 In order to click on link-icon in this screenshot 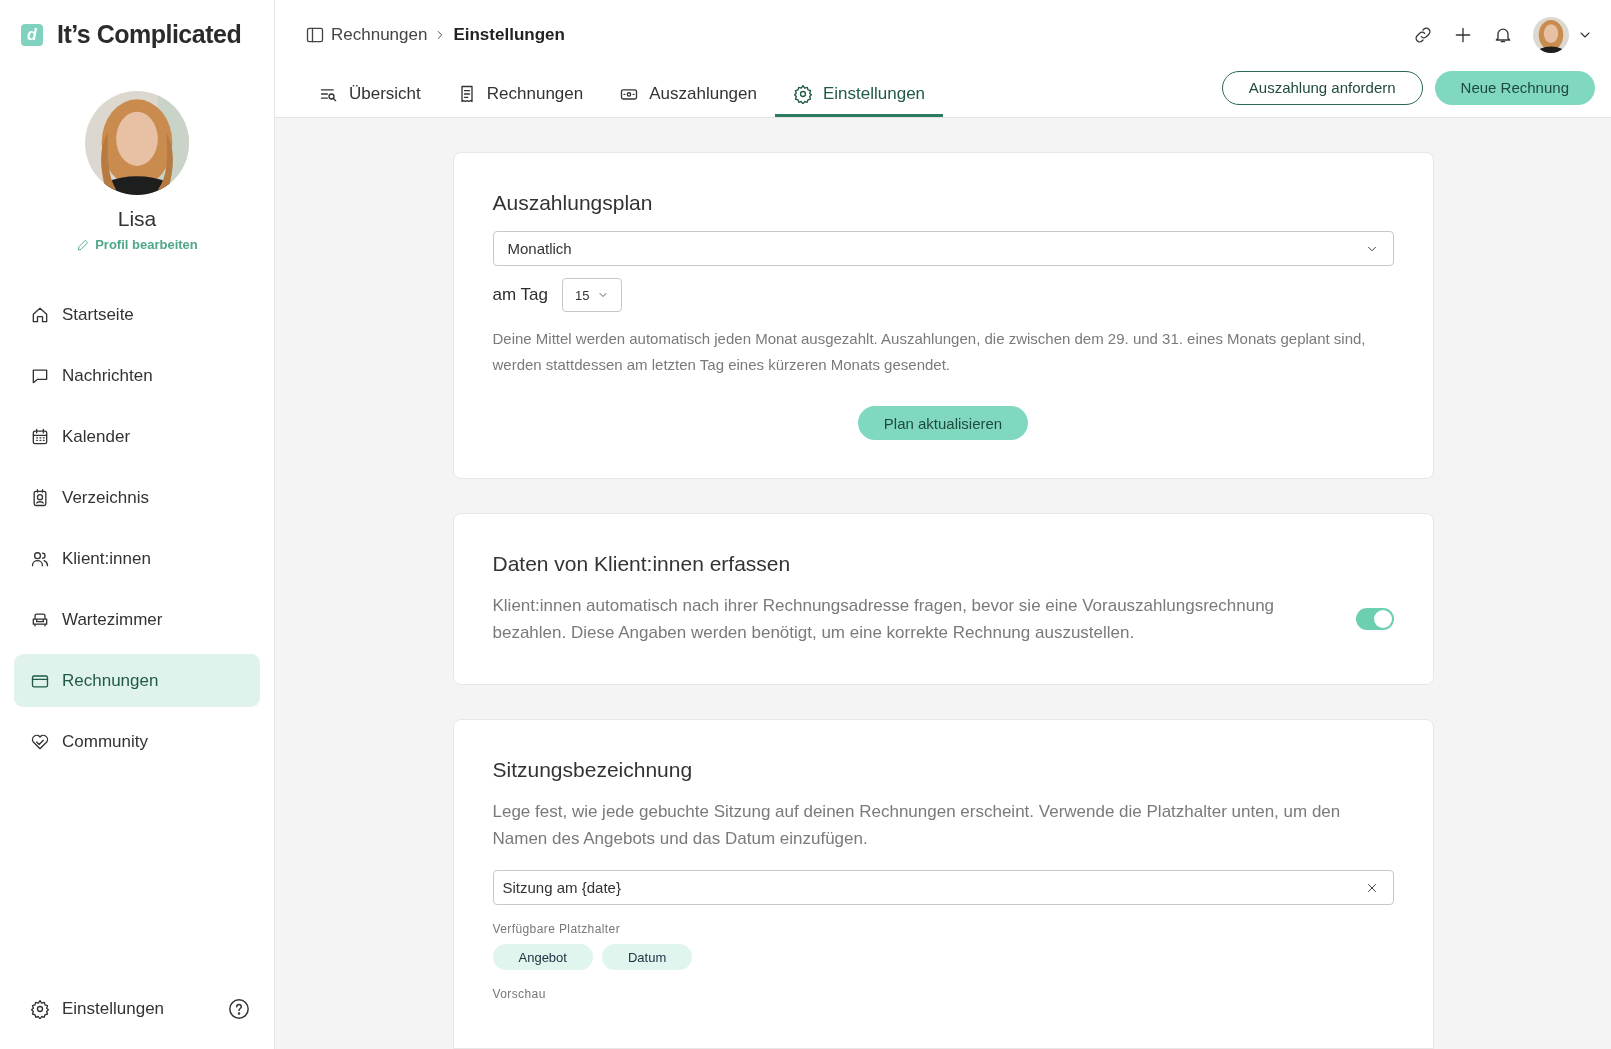, I will do `click(1423, 35)`.